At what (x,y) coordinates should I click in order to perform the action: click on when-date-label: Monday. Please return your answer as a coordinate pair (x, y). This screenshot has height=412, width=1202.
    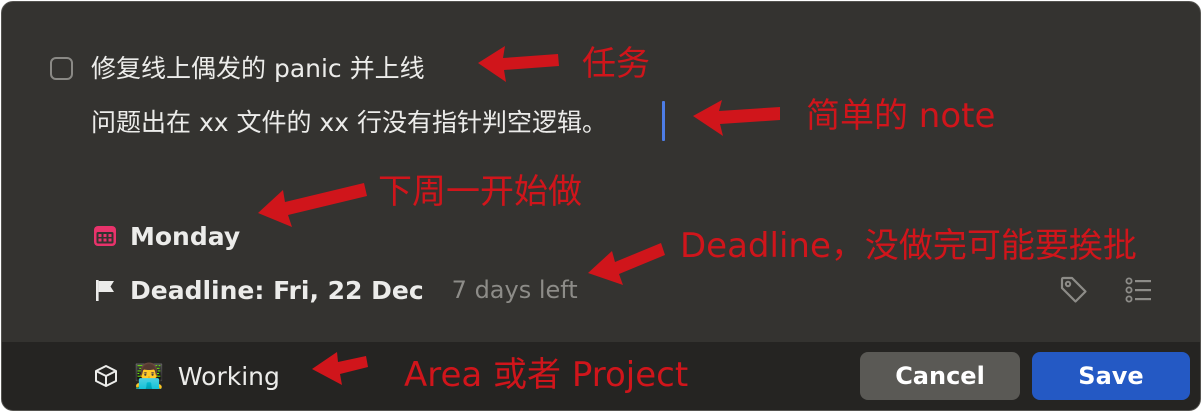
    Looking at the image, I should click on (185, 236).